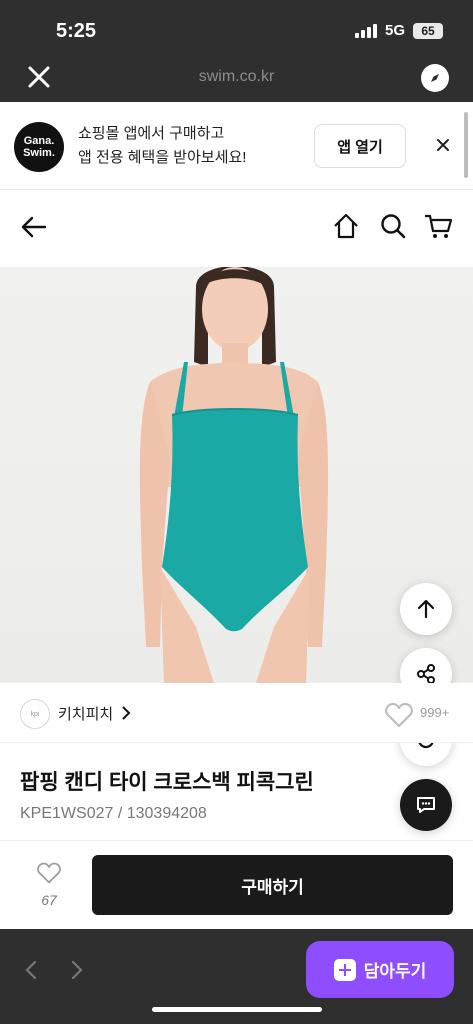 Image resolution: width=473 pixels, height=1024 pixels. Describe the element at coordinates (426, 674) in the screenshot. I see `share-icon` at that location.